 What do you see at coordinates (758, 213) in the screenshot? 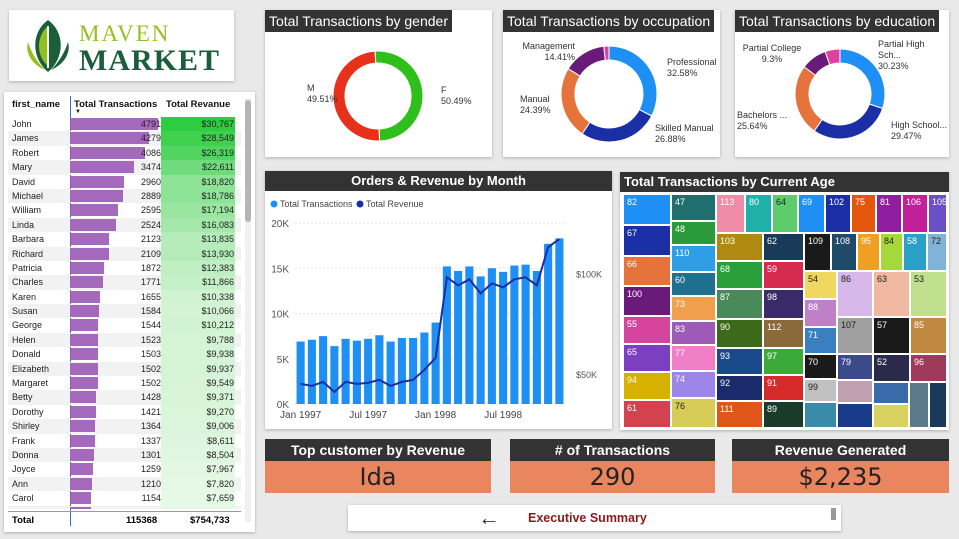
I see `treemap-cell: 80` at bounding box center [758, 213].